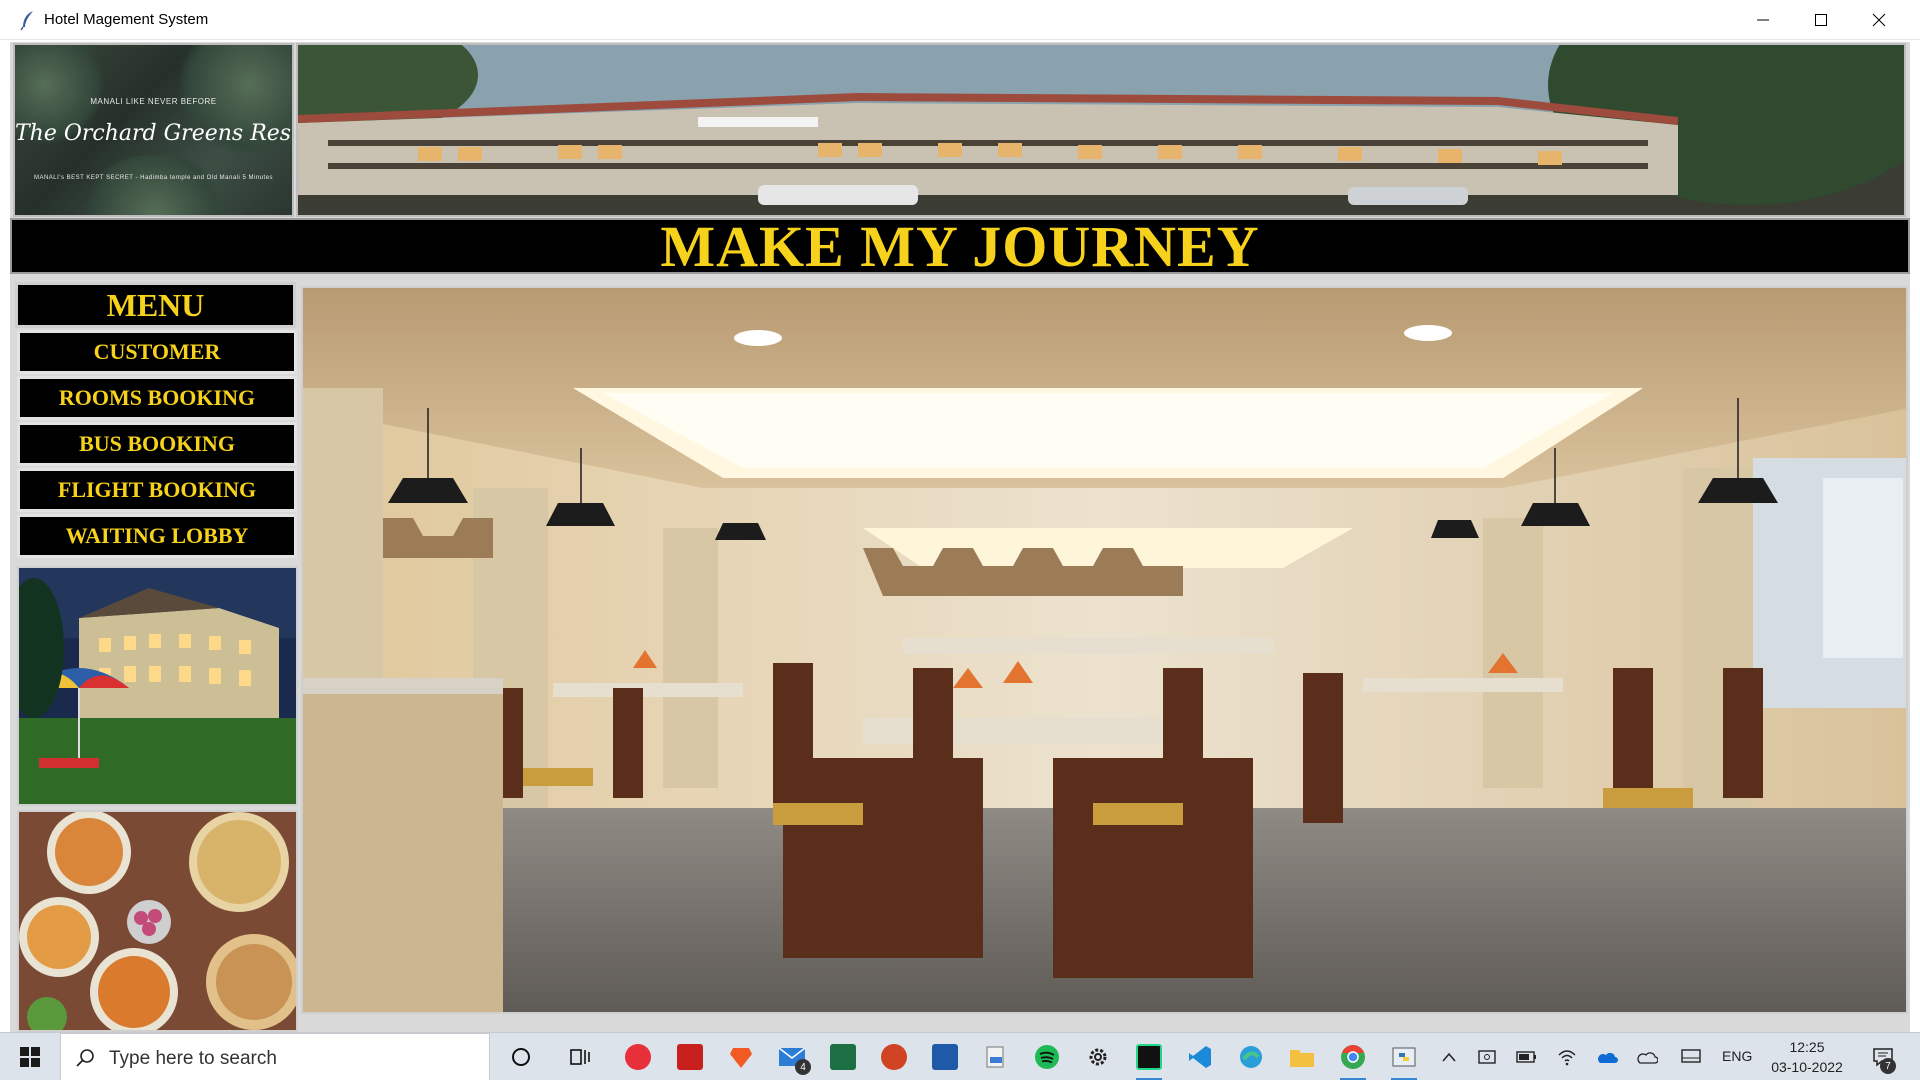 The height and width of the screenshot is (1080, 1920). I want to click on onedrive-button, so click(1607, 1056).